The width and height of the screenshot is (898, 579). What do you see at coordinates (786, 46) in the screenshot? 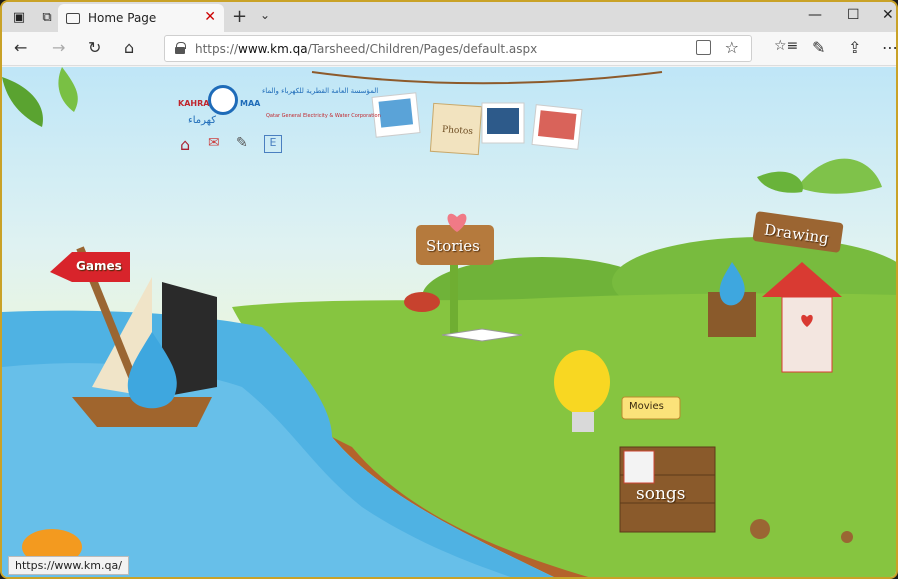
I see `favorites-icon: ☆≡` at bounding box center [786, 46].